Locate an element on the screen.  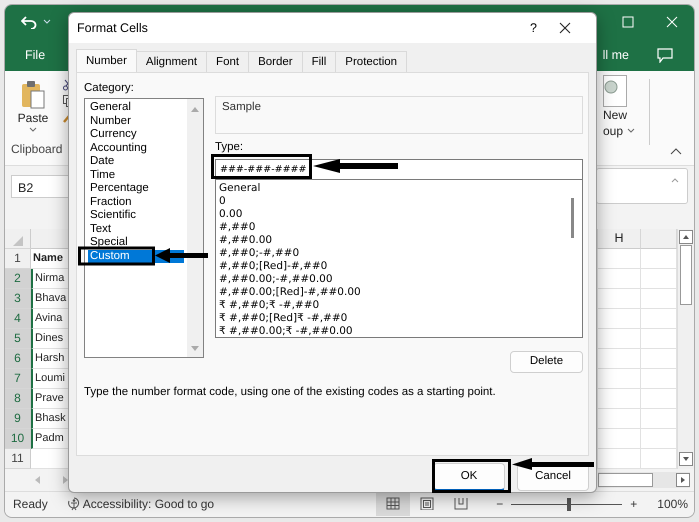
help-button: ? is located at coordinates (533, 28).